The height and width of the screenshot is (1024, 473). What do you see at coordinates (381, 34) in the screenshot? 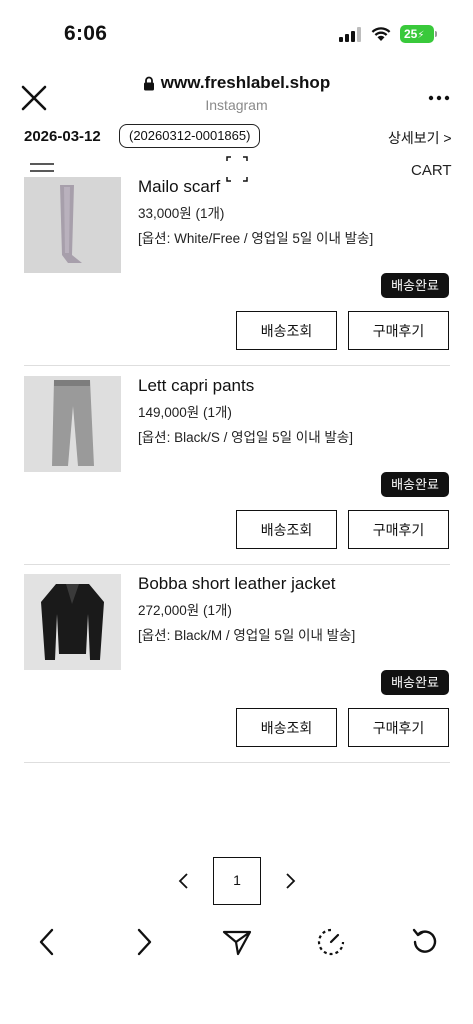
I see `wifi-icon` at bounding box center [381, 34].